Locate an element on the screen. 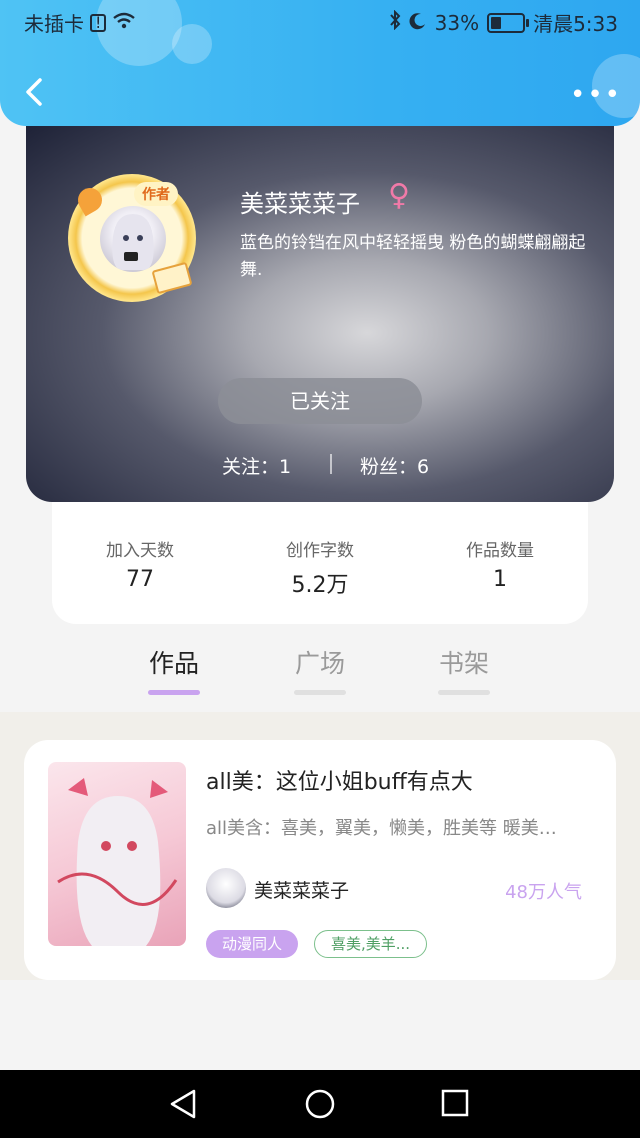  triangle-back-icon is located at coordinates (183, 1104).